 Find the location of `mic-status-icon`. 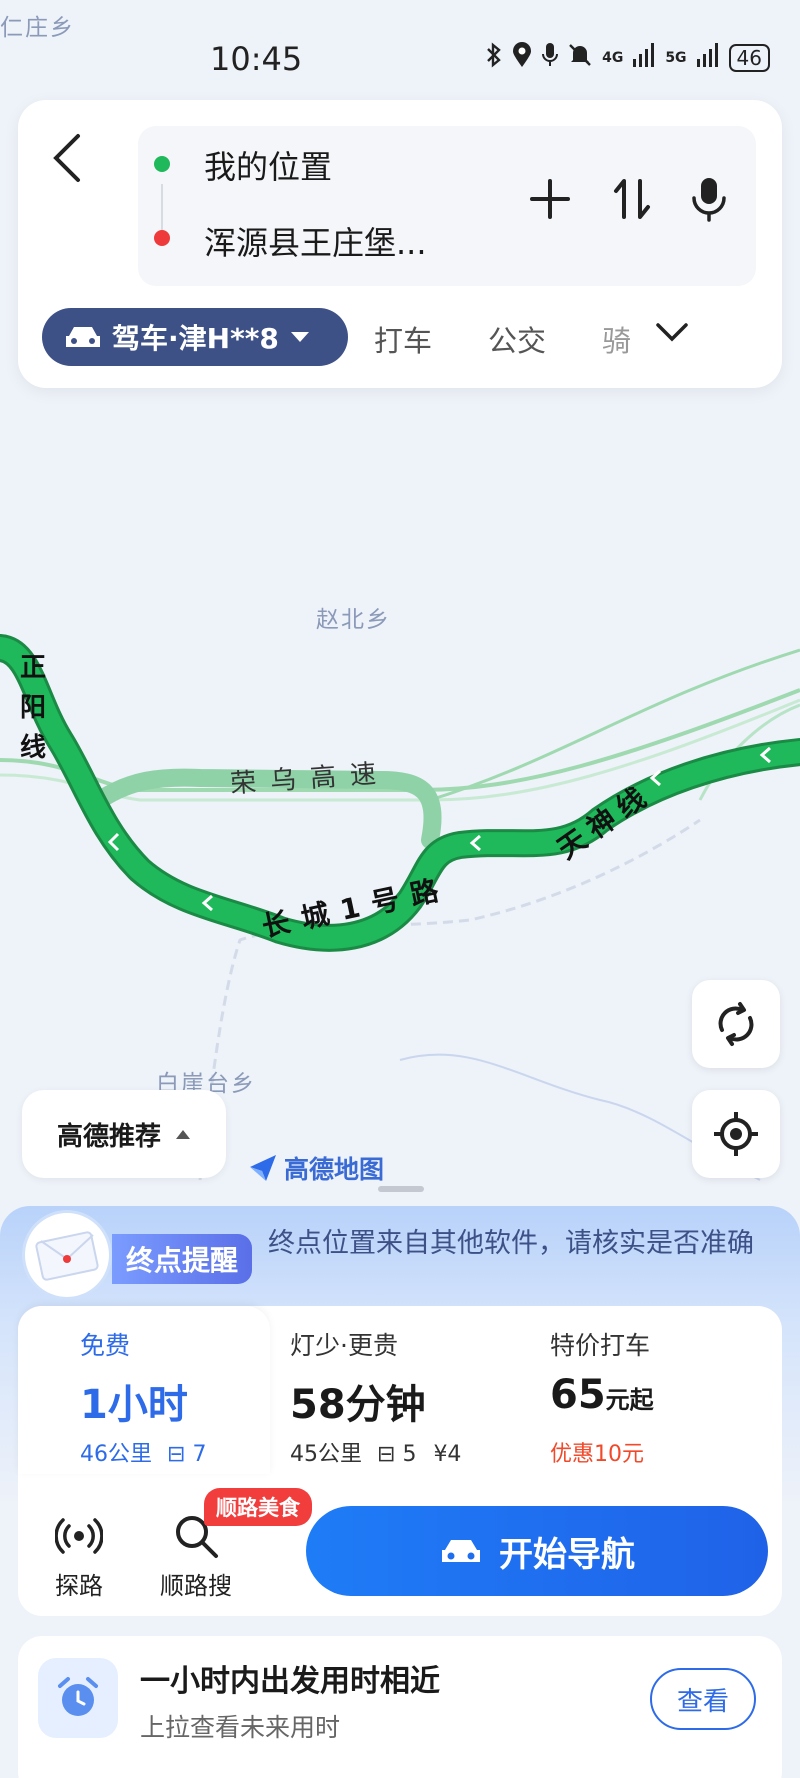

mic-status-icon is located at coordinates (550, 58).